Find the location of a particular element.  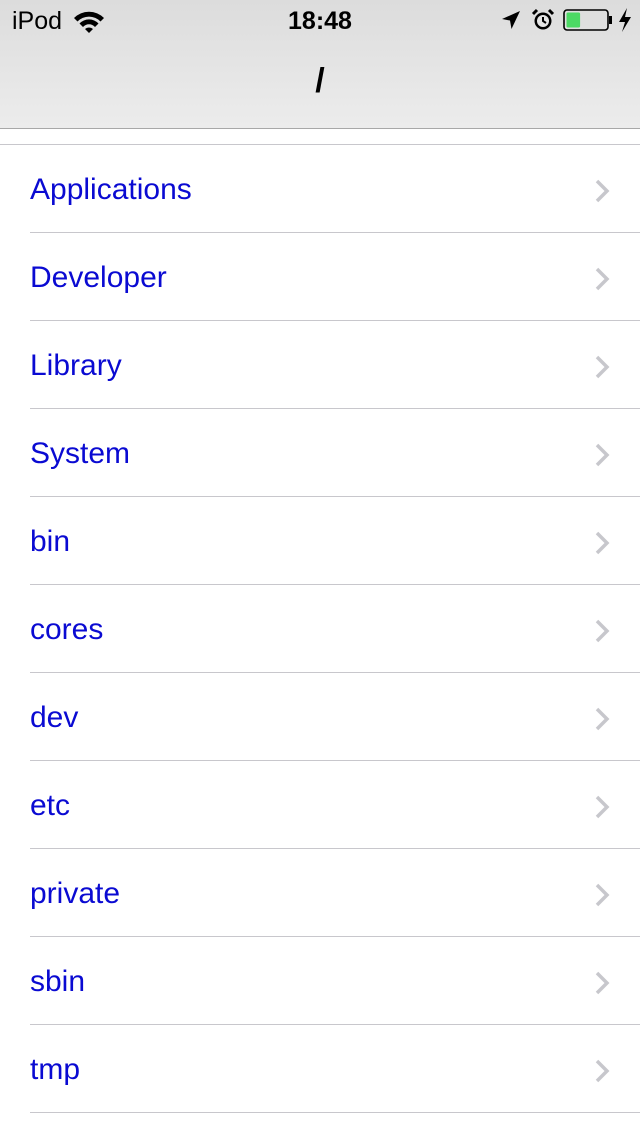

list-item: Library is located at coordinates (320, 365).